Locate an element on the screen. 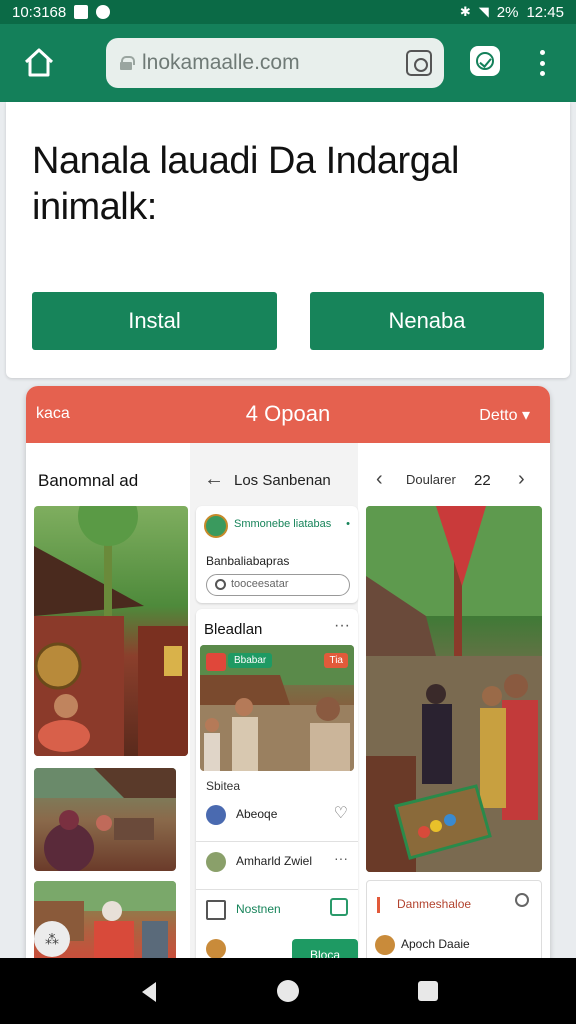  home-outline-icon is located at coordinates (216, 910).